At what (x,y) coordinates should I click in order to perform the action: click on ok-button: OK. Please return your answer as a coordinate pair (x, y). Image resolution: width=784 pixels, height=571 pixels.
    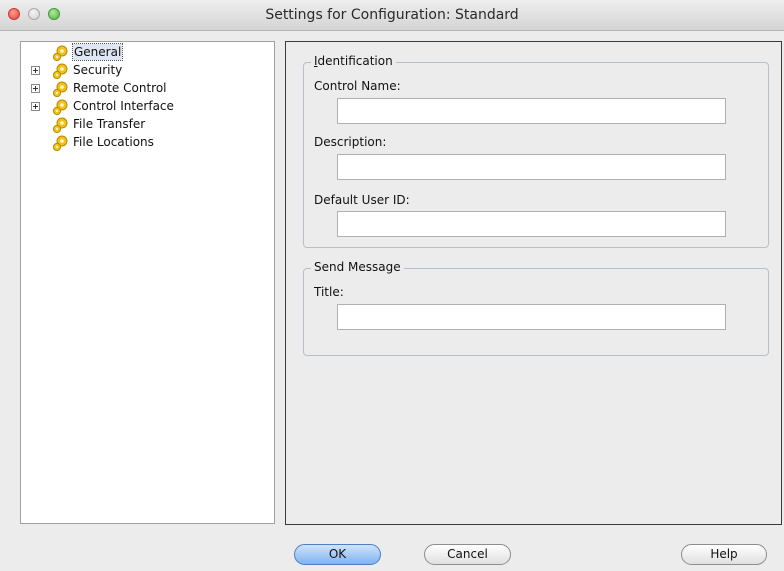
    Looking at the image, I should click on (337, 554).